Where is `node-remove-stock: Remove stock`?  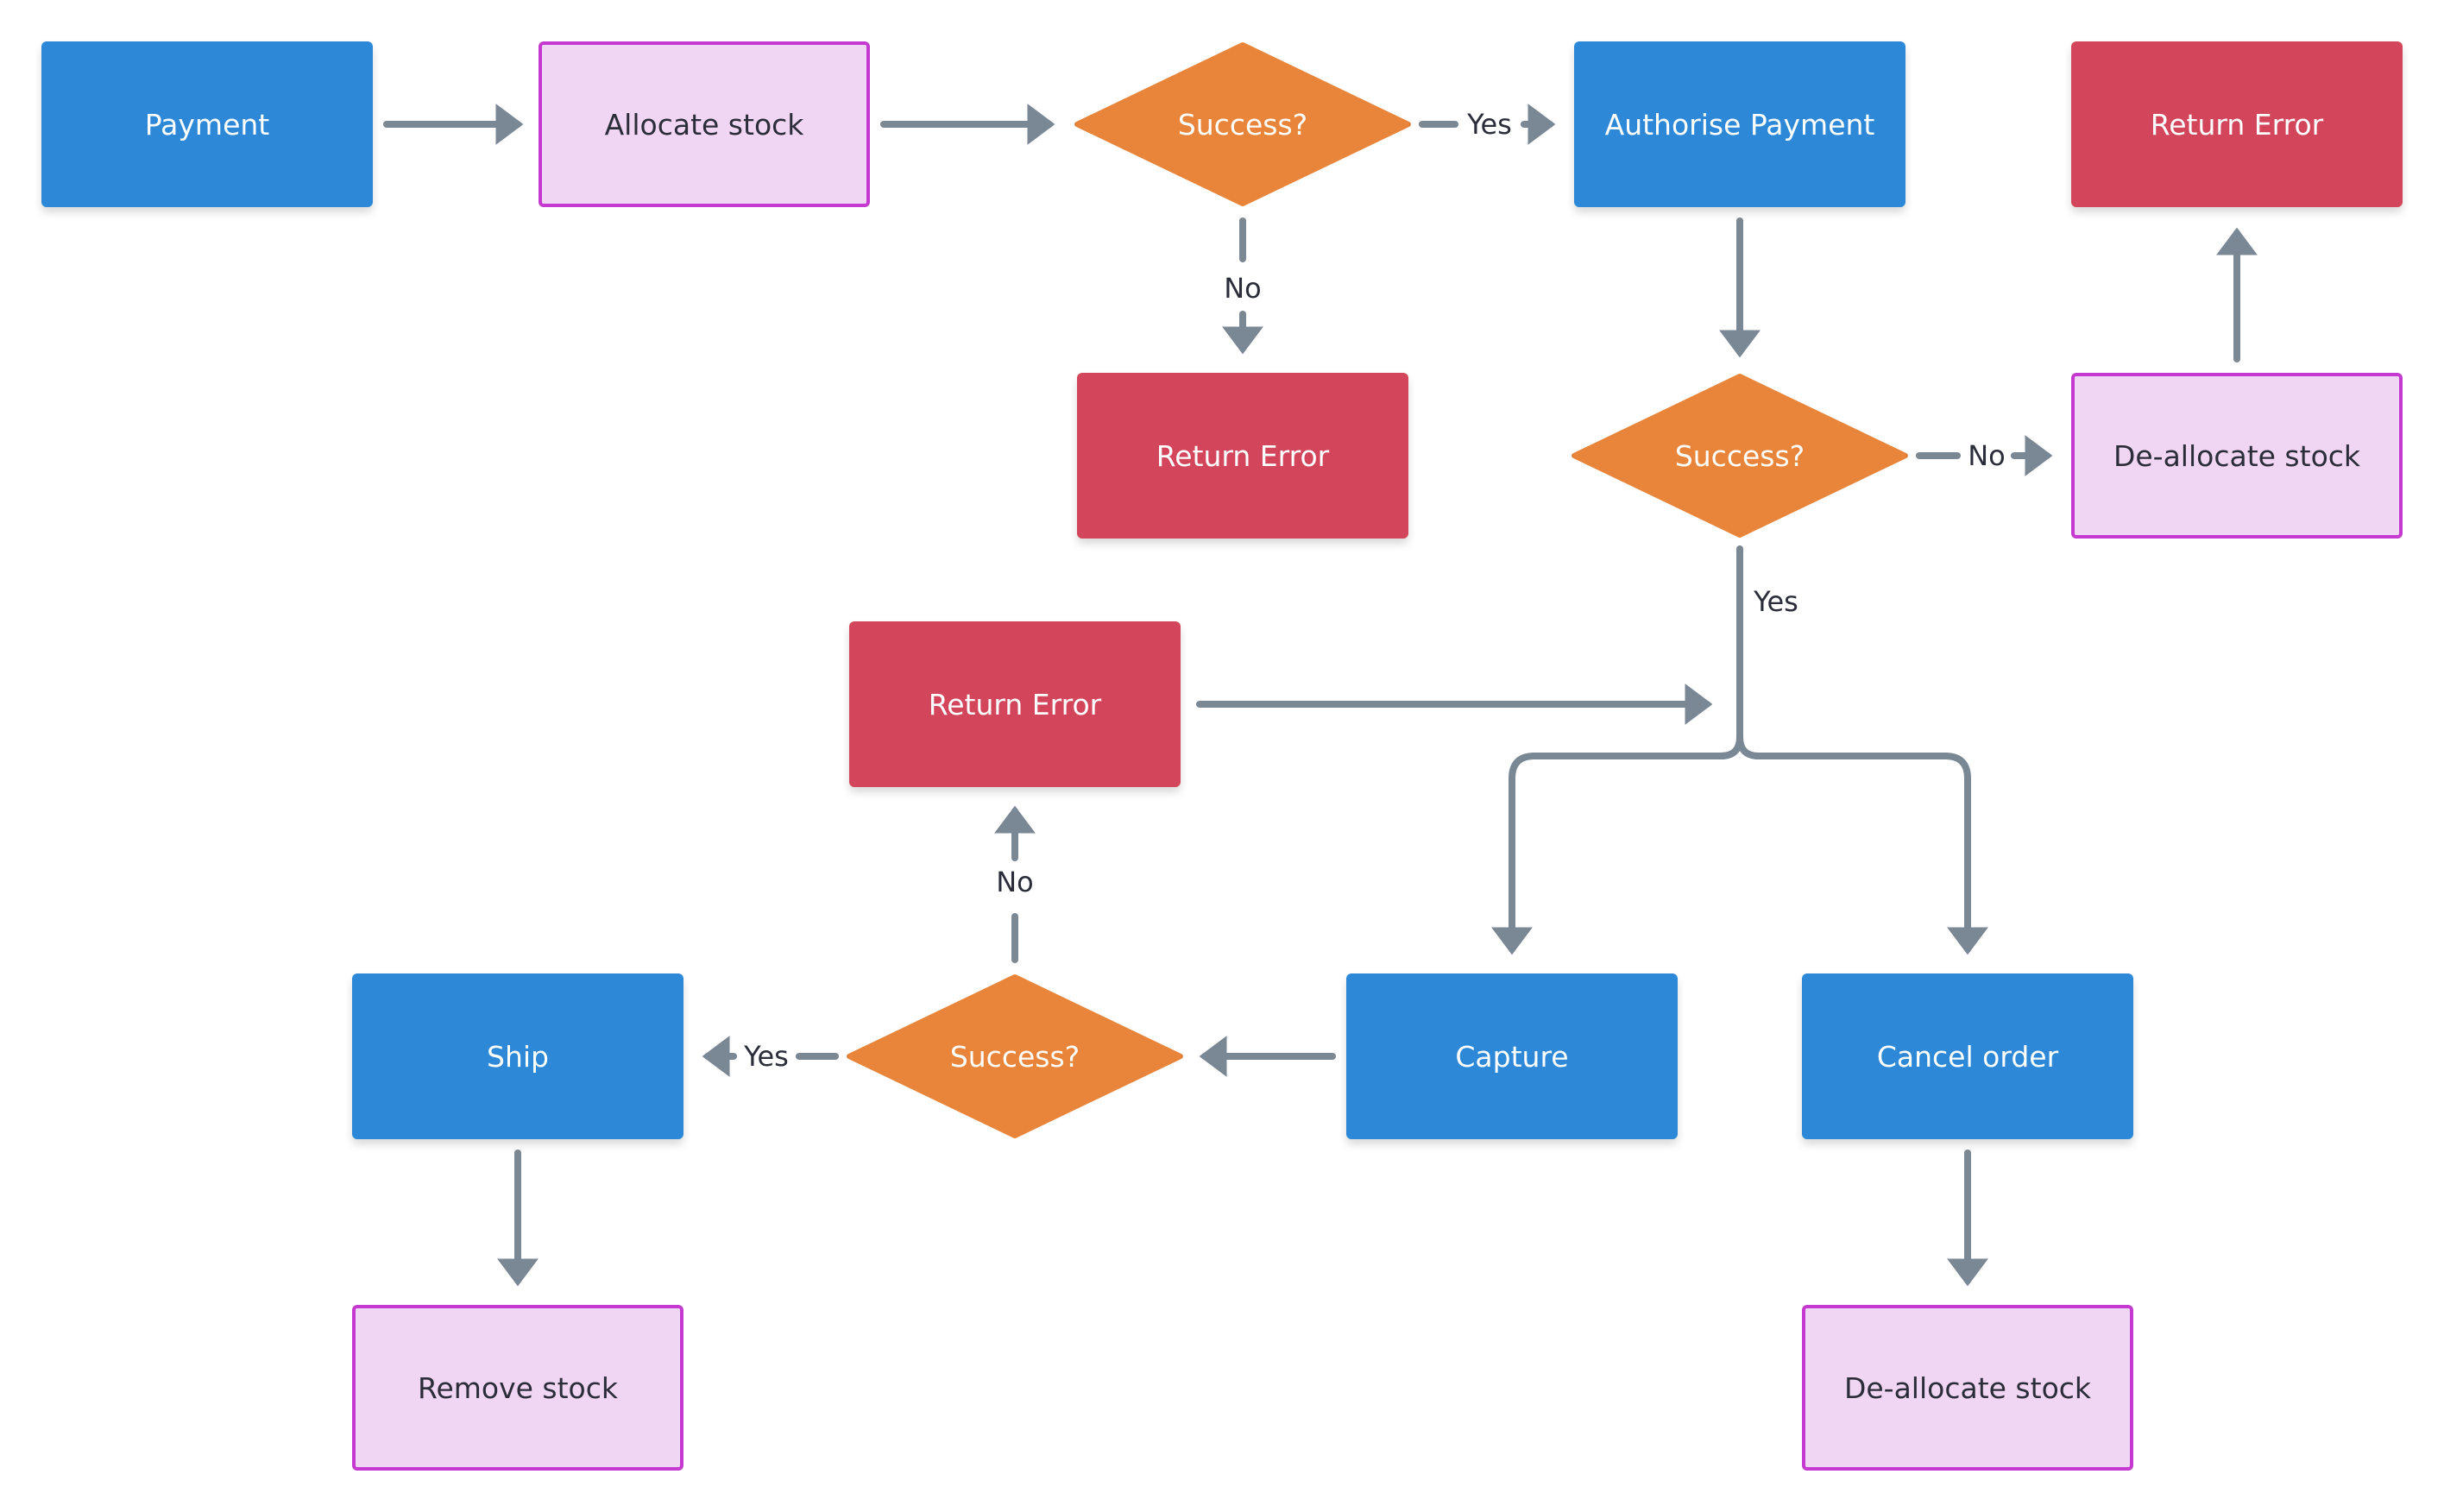 node-remove-stock: Remove stock is located at coordinates (517, 1388).